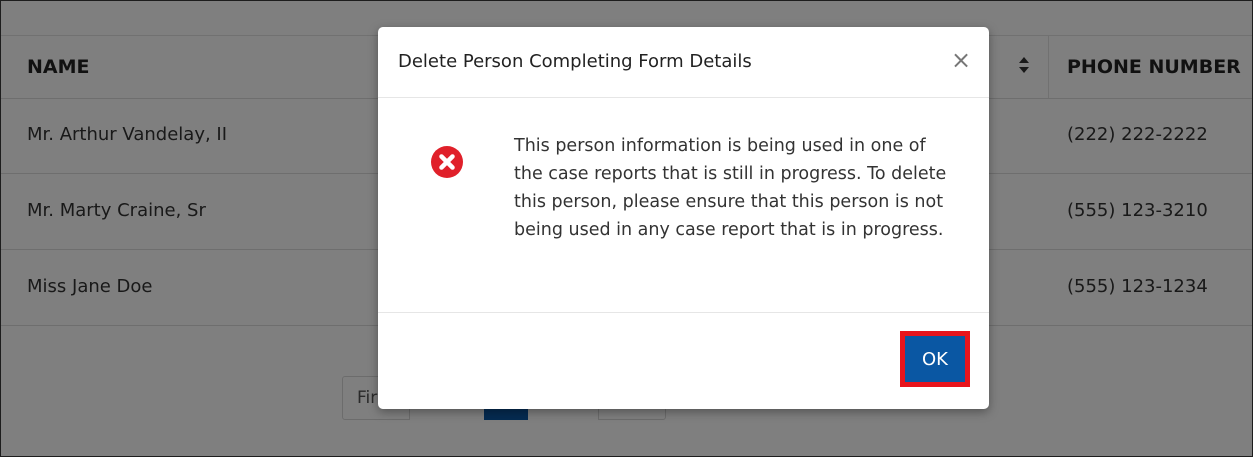  I want to click on ok-button-highlight: OK, so click(935, 359).